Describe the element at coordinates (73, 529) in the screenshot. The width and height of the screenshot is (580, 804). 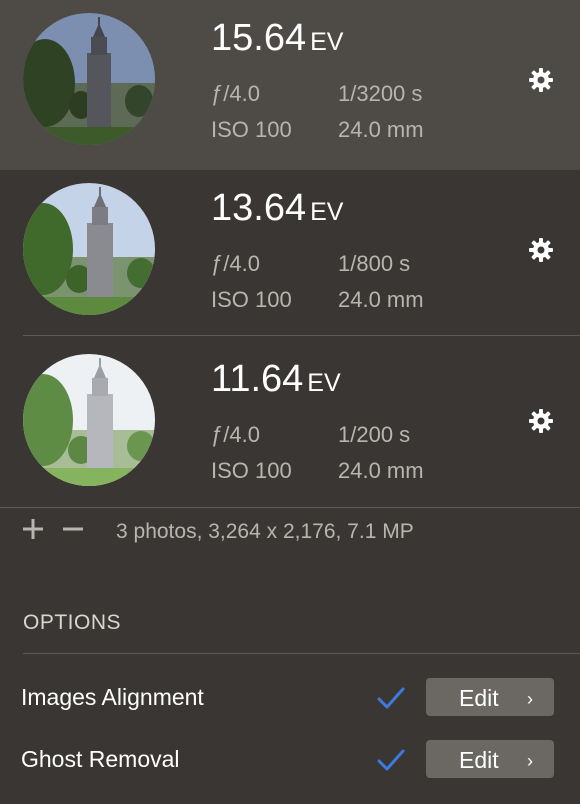
I see `minus-icon` at that location.